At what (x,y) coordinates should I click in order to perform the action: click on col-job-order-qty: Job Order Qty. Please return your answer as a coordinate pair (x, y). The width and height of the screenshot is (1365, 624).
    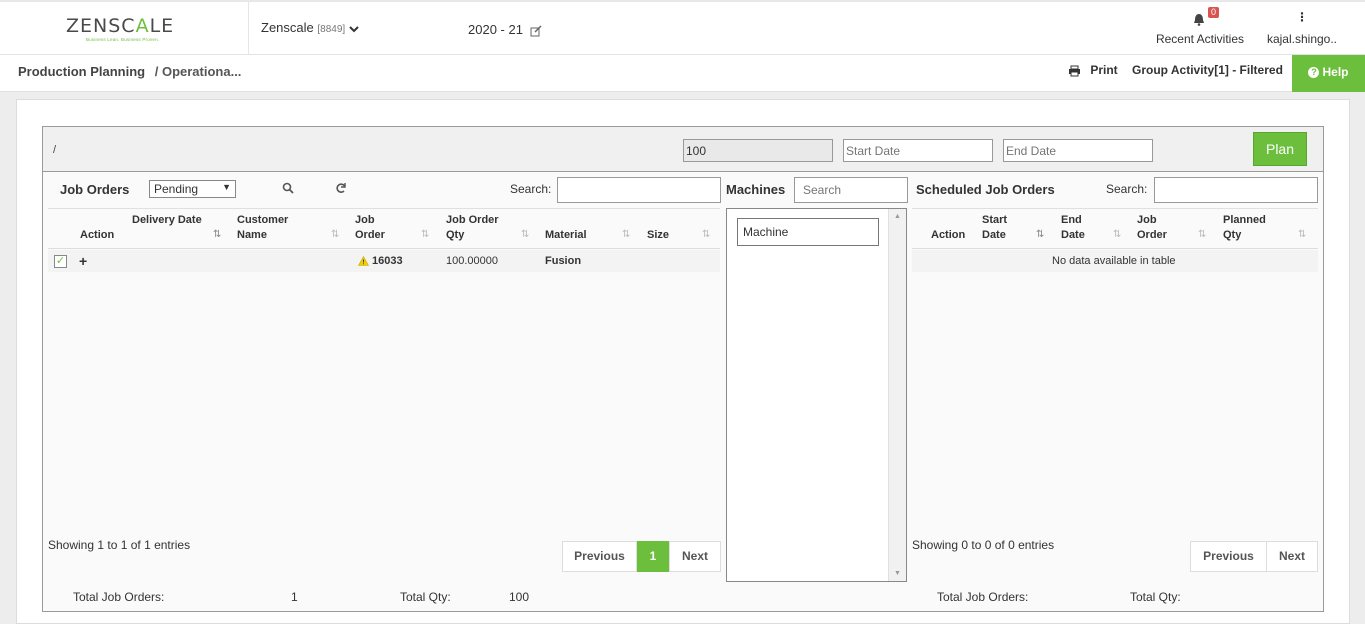
    Looking at the image, I should click on (477, 228).